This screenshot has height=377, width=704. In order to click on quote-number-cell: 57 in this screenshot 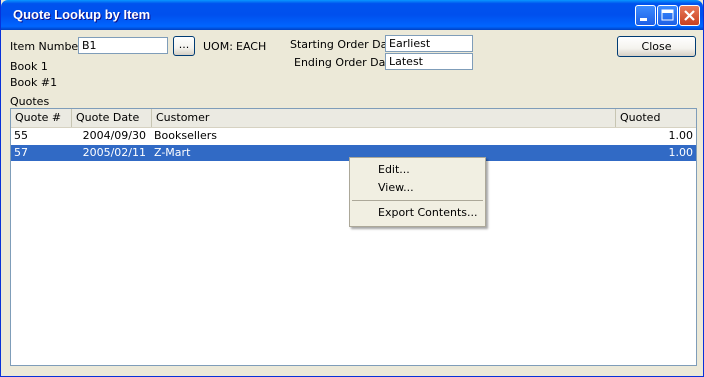, I will do `click(21, 152)`.